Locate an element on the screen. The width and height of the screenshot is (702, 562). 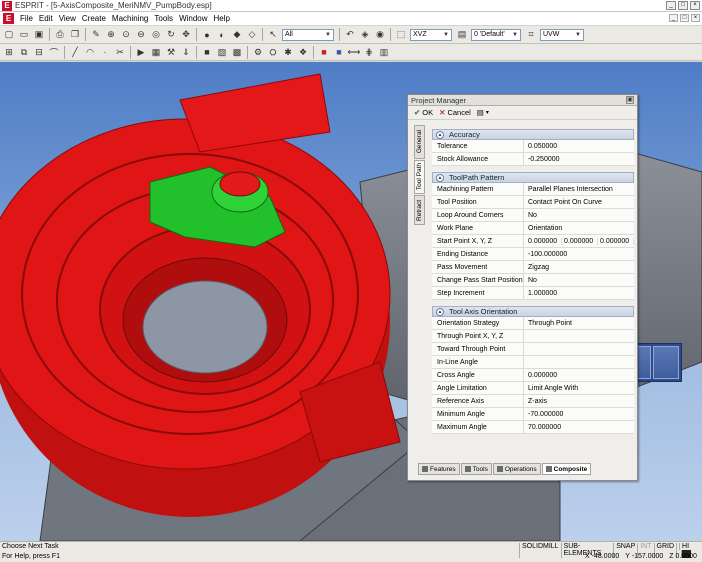
measure-icon: ⟷ is located at coordinates (354, 52).